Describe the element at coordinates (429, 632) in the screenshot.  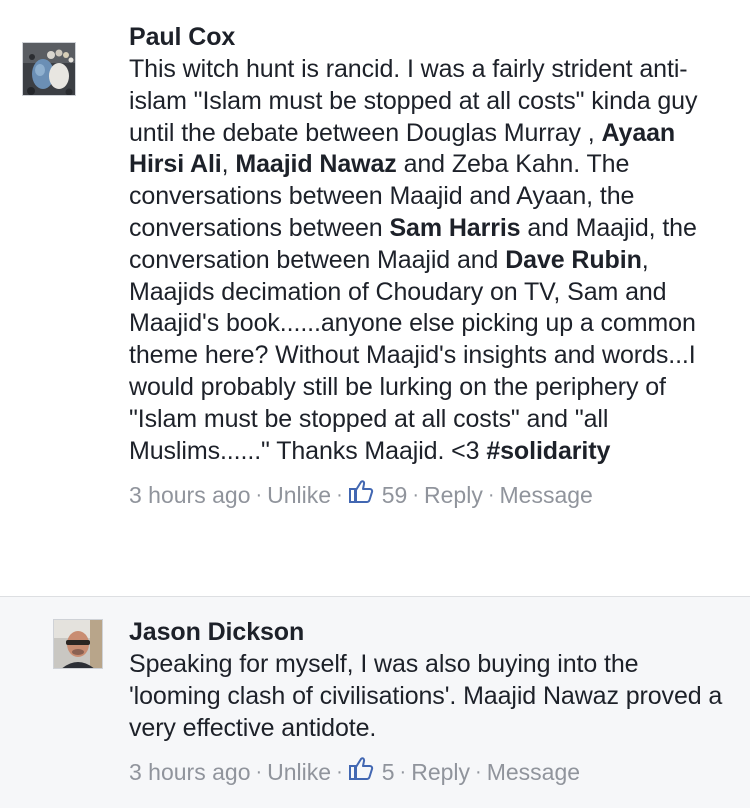
I see `comment-author: Jason Dickson` at that location.